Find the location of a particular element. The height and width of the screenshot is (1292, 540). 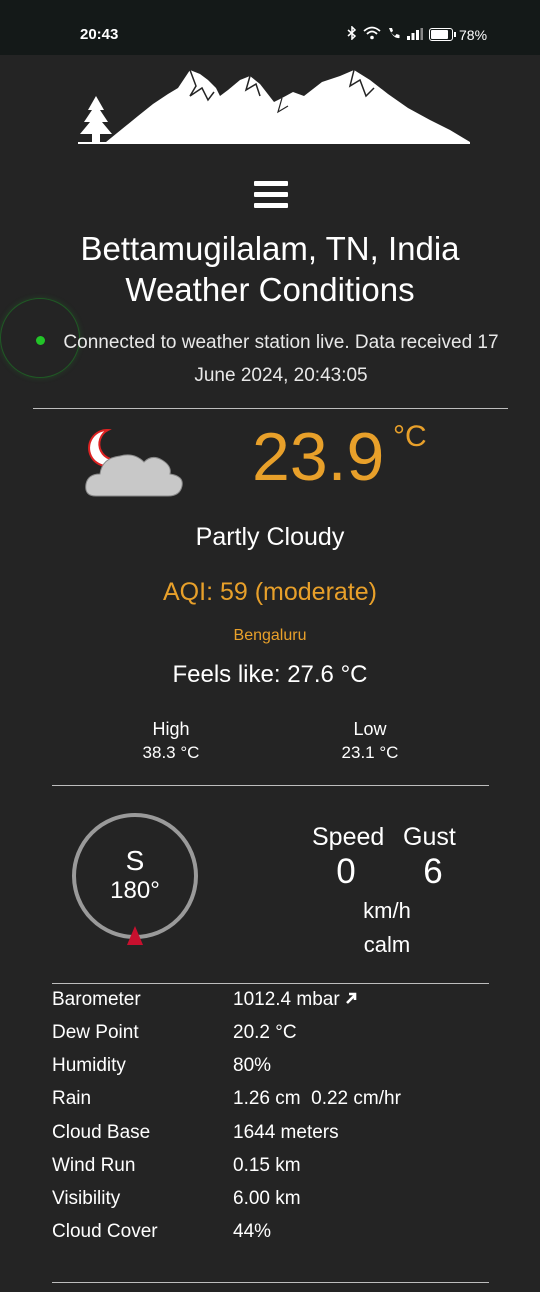

current-temperature: 23.9 is located at coordinates (318, 457).